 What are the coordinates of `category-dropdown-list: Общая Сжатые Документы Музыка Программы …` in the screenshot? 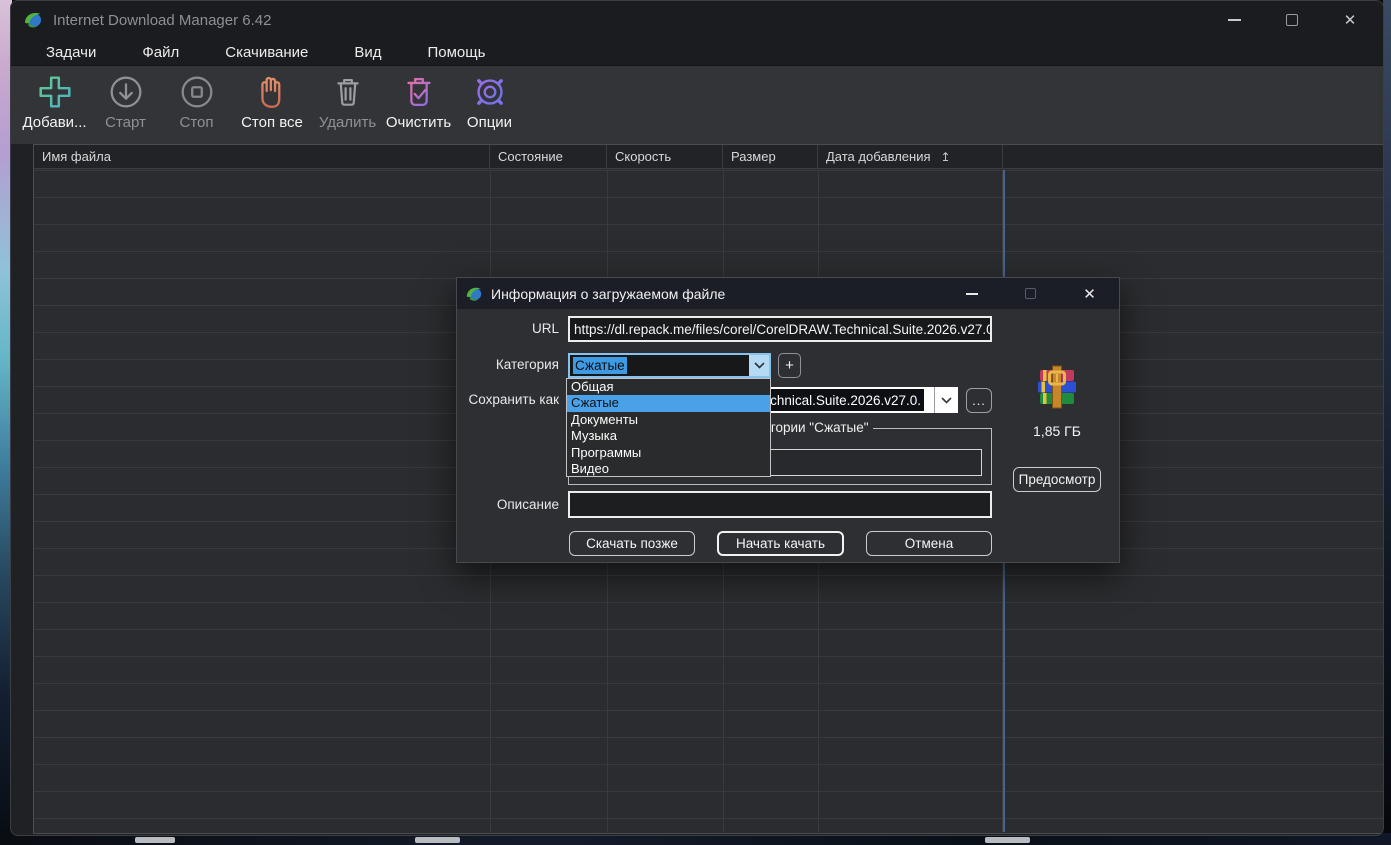 It's located at (668, 427).